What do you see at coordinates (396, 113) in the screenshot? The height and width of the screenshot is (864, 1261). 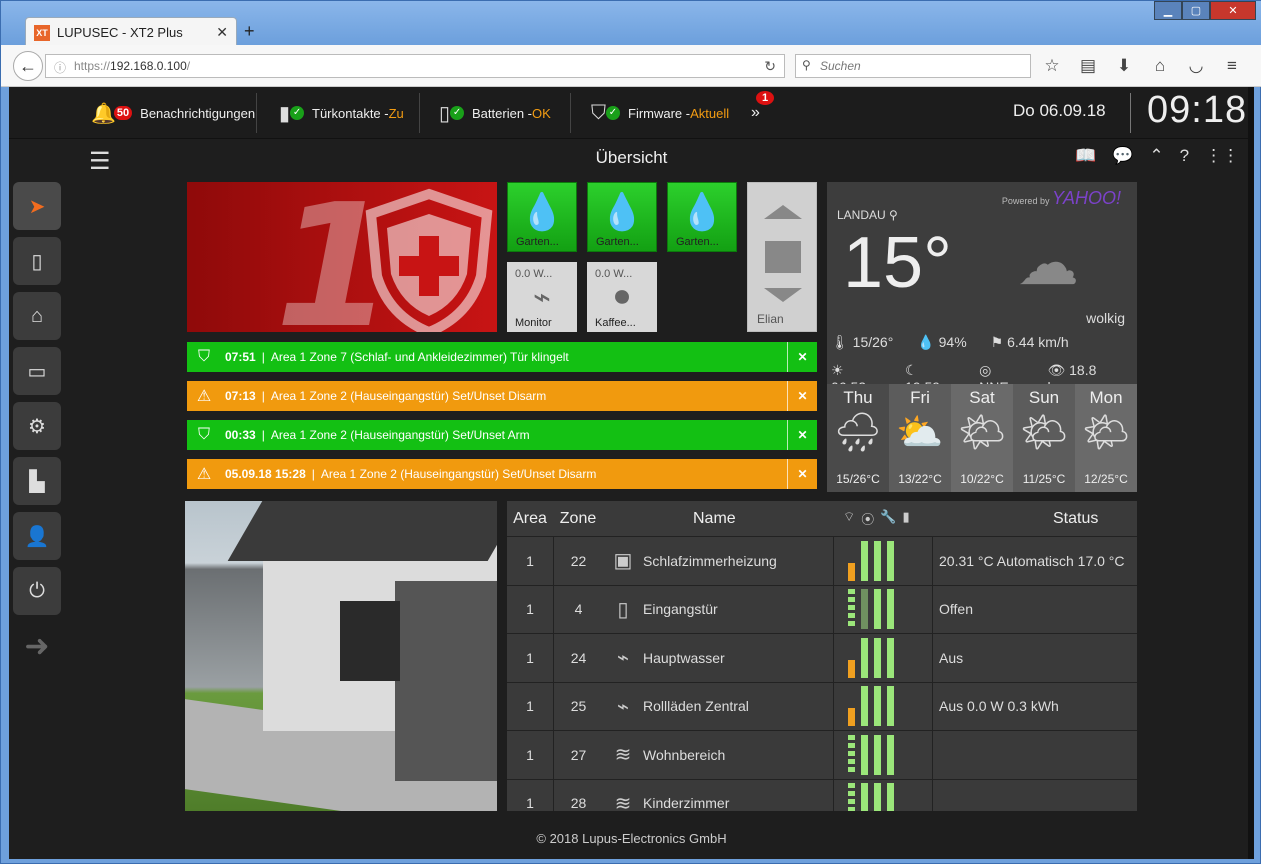 I see `doors-status: Zu` at bounding box center [396, 113].